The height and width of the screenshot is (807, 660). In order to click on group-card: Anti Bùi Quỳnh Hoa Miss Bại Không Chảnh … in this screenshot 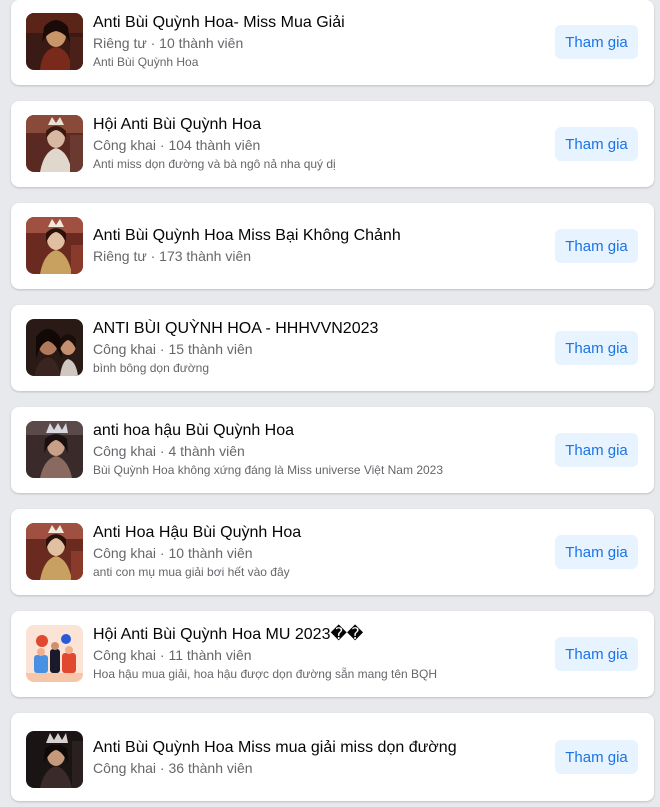, I will do `click(332, 246)`.